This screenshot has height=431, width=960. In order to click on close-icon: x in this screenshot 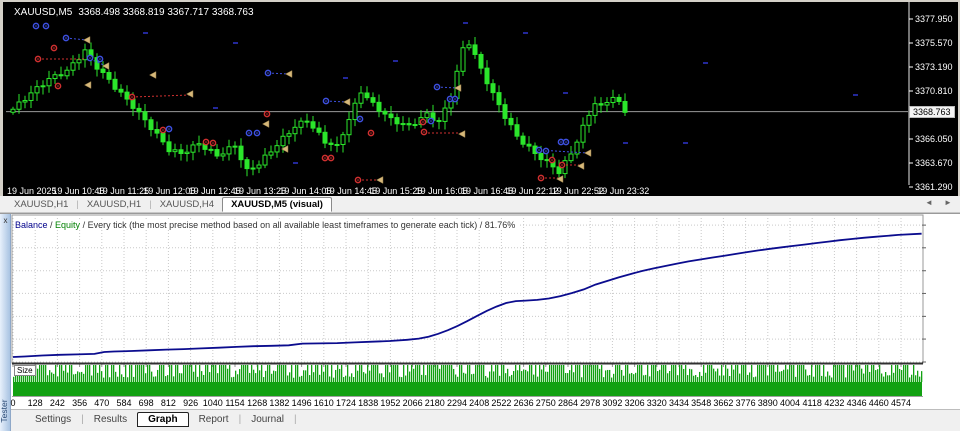, I will do `click(5, 220)`.